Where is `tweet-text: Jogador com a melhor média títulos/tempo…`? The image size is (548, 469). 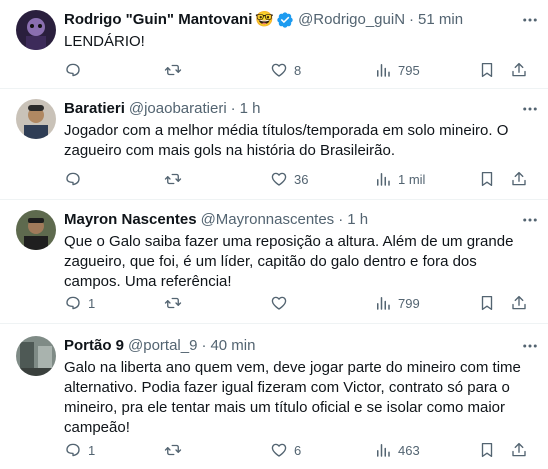 tweet-text: Jogador com a melhor média títulos/tempo… is located at coordinates (286, 140).